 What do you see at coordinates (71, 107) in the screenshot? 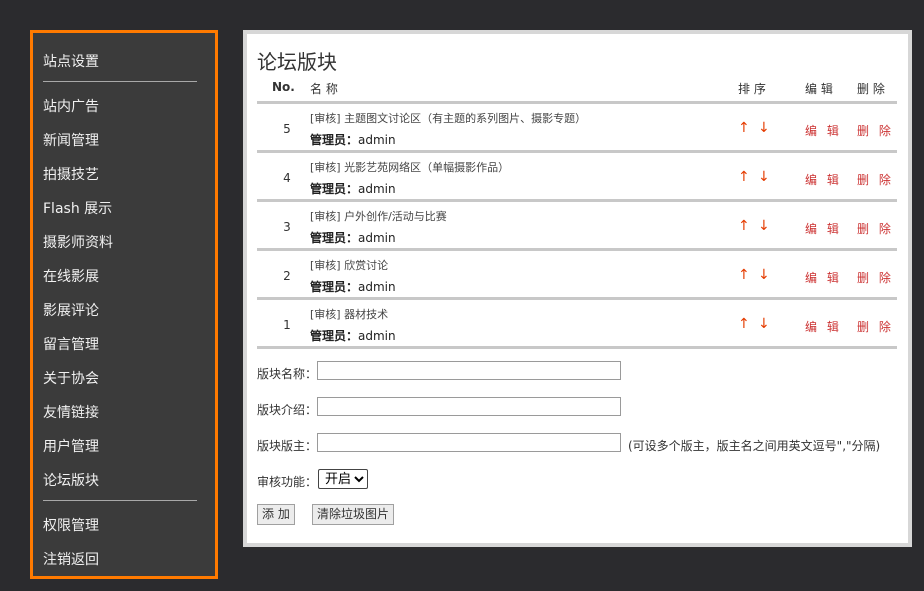
I see `sidebar-item-ads: 站内广告` at bounding box center [71, 107].